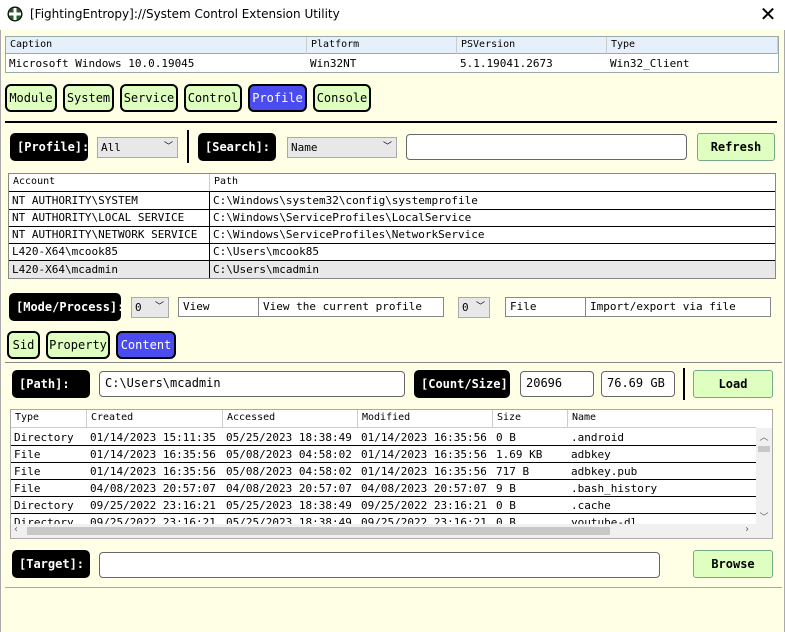  Describe the element at coordinates (290, 488) in the screenshot. I see `content-accessed: 04/08/2023 20:57:07` at that location.